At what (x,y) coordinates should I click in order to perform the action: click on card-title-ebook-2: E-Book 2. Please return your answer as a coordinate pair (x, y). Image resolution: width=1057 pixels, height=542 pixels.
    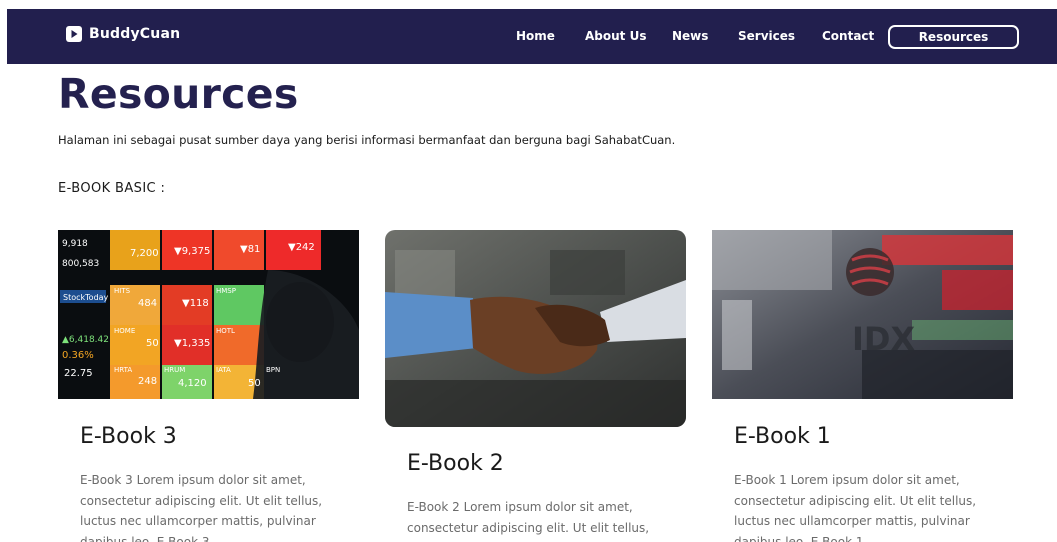
    Looking at the image, I should click on (455, 463).